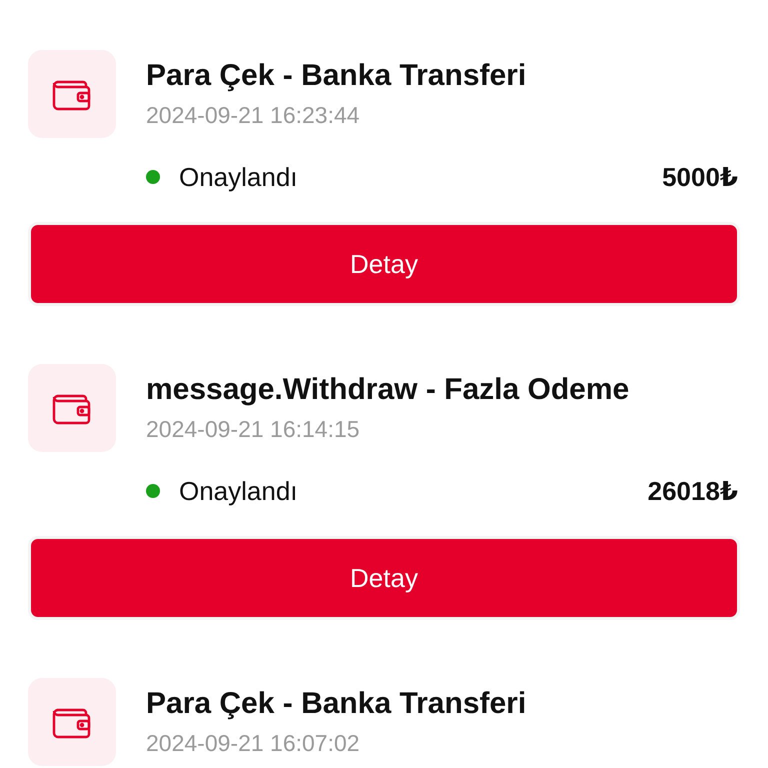  What do you see at coordinates (253, 429) in the screenshot?
I see `transaction-date: 2024-09-21 16:14:15` at bounding box center [253, 429].